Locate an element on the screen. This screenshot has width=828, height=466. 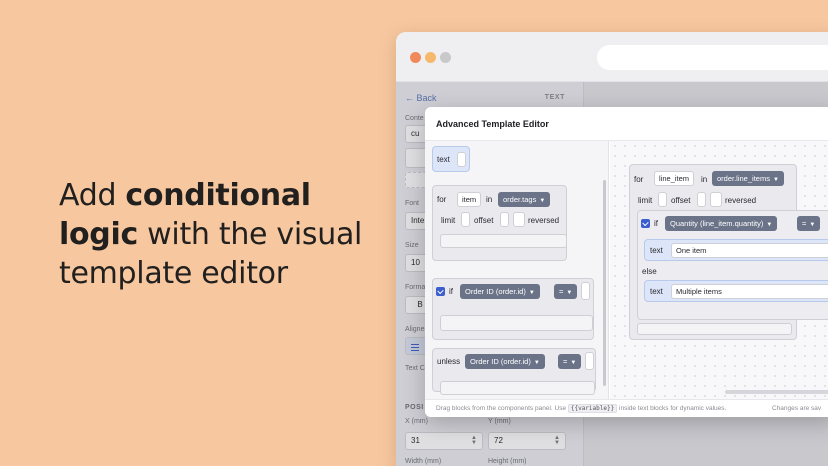
footer-hint-code: {{variable}} is located at coordinates (592, 408).